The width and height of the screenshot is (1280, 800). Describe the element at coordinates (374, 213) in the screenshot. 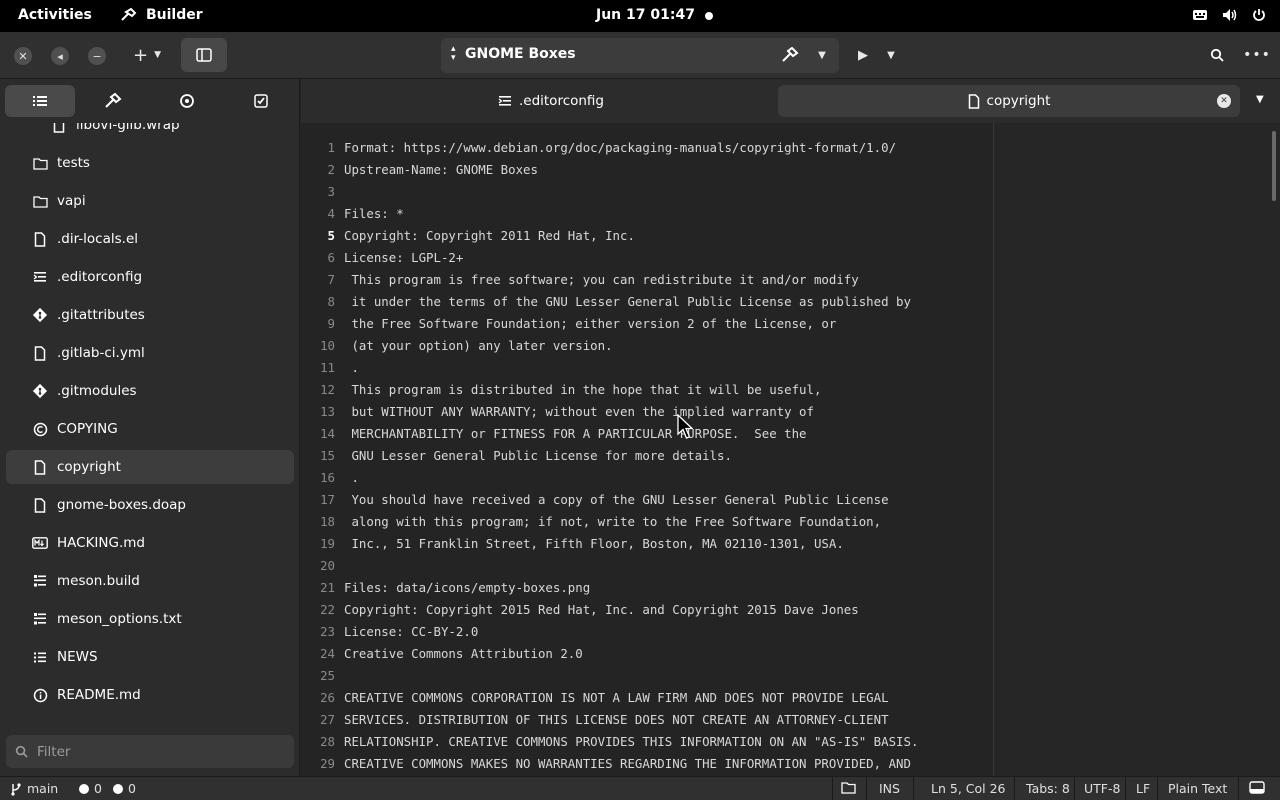

I see `line-text: Files: *` at that location.